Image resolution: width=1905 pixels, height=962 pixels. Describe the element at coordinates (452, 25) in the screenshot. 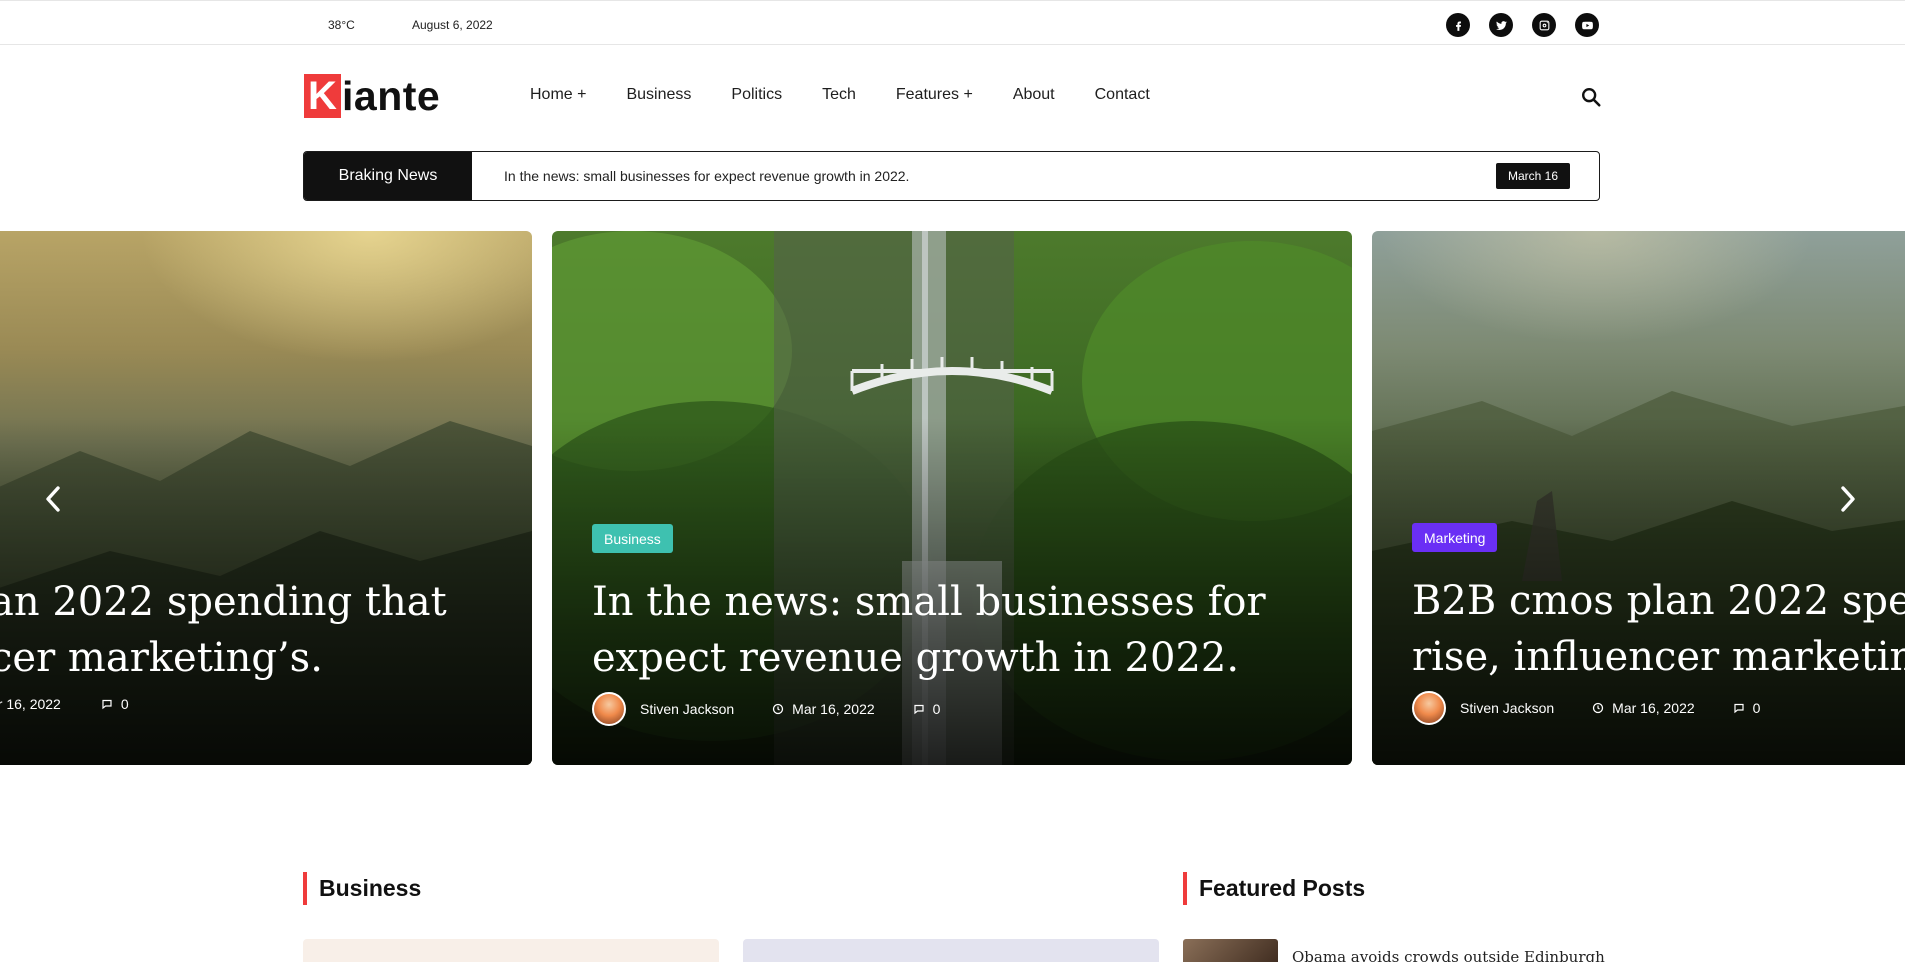

I see `current-date: August 6, 2022` at that location.